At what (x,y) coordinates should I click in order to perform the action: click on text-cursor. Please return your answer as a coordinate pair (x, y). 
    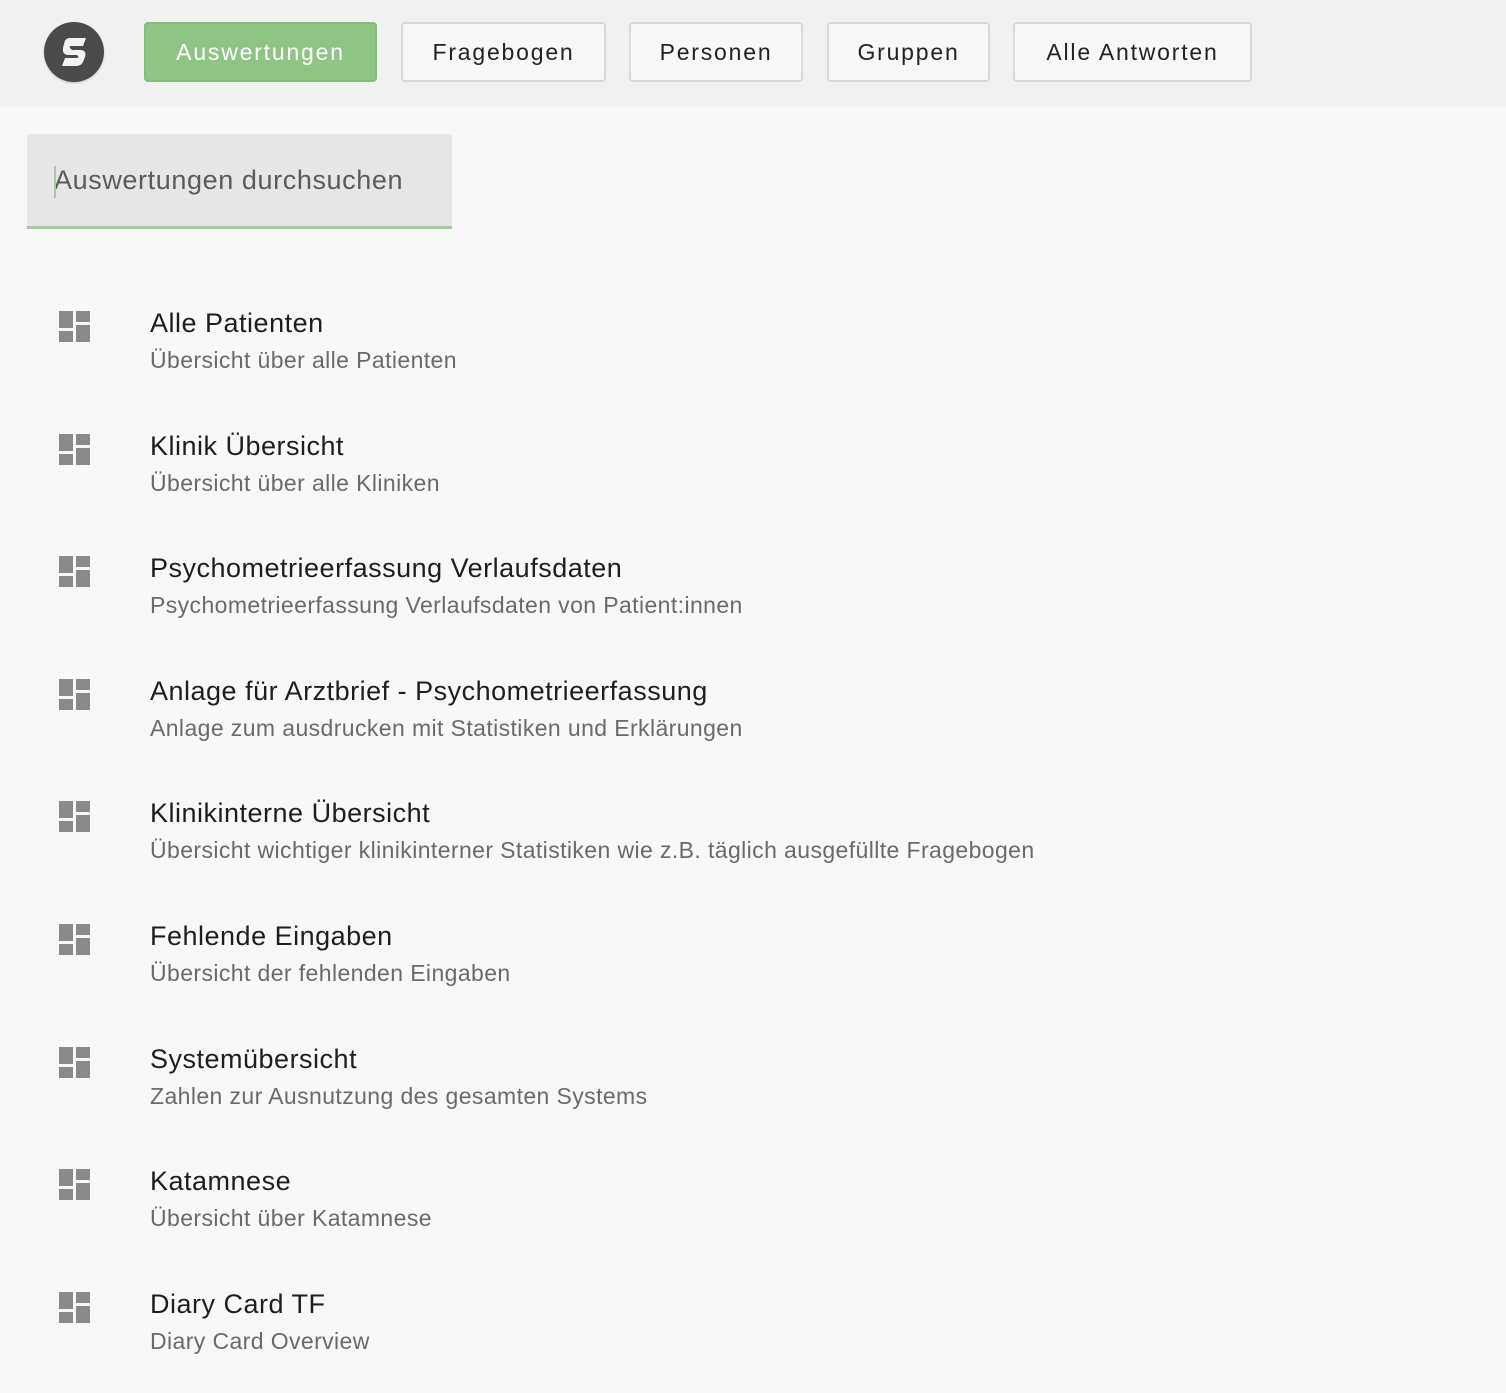
    Looking at the image, I should click on (55, 182).